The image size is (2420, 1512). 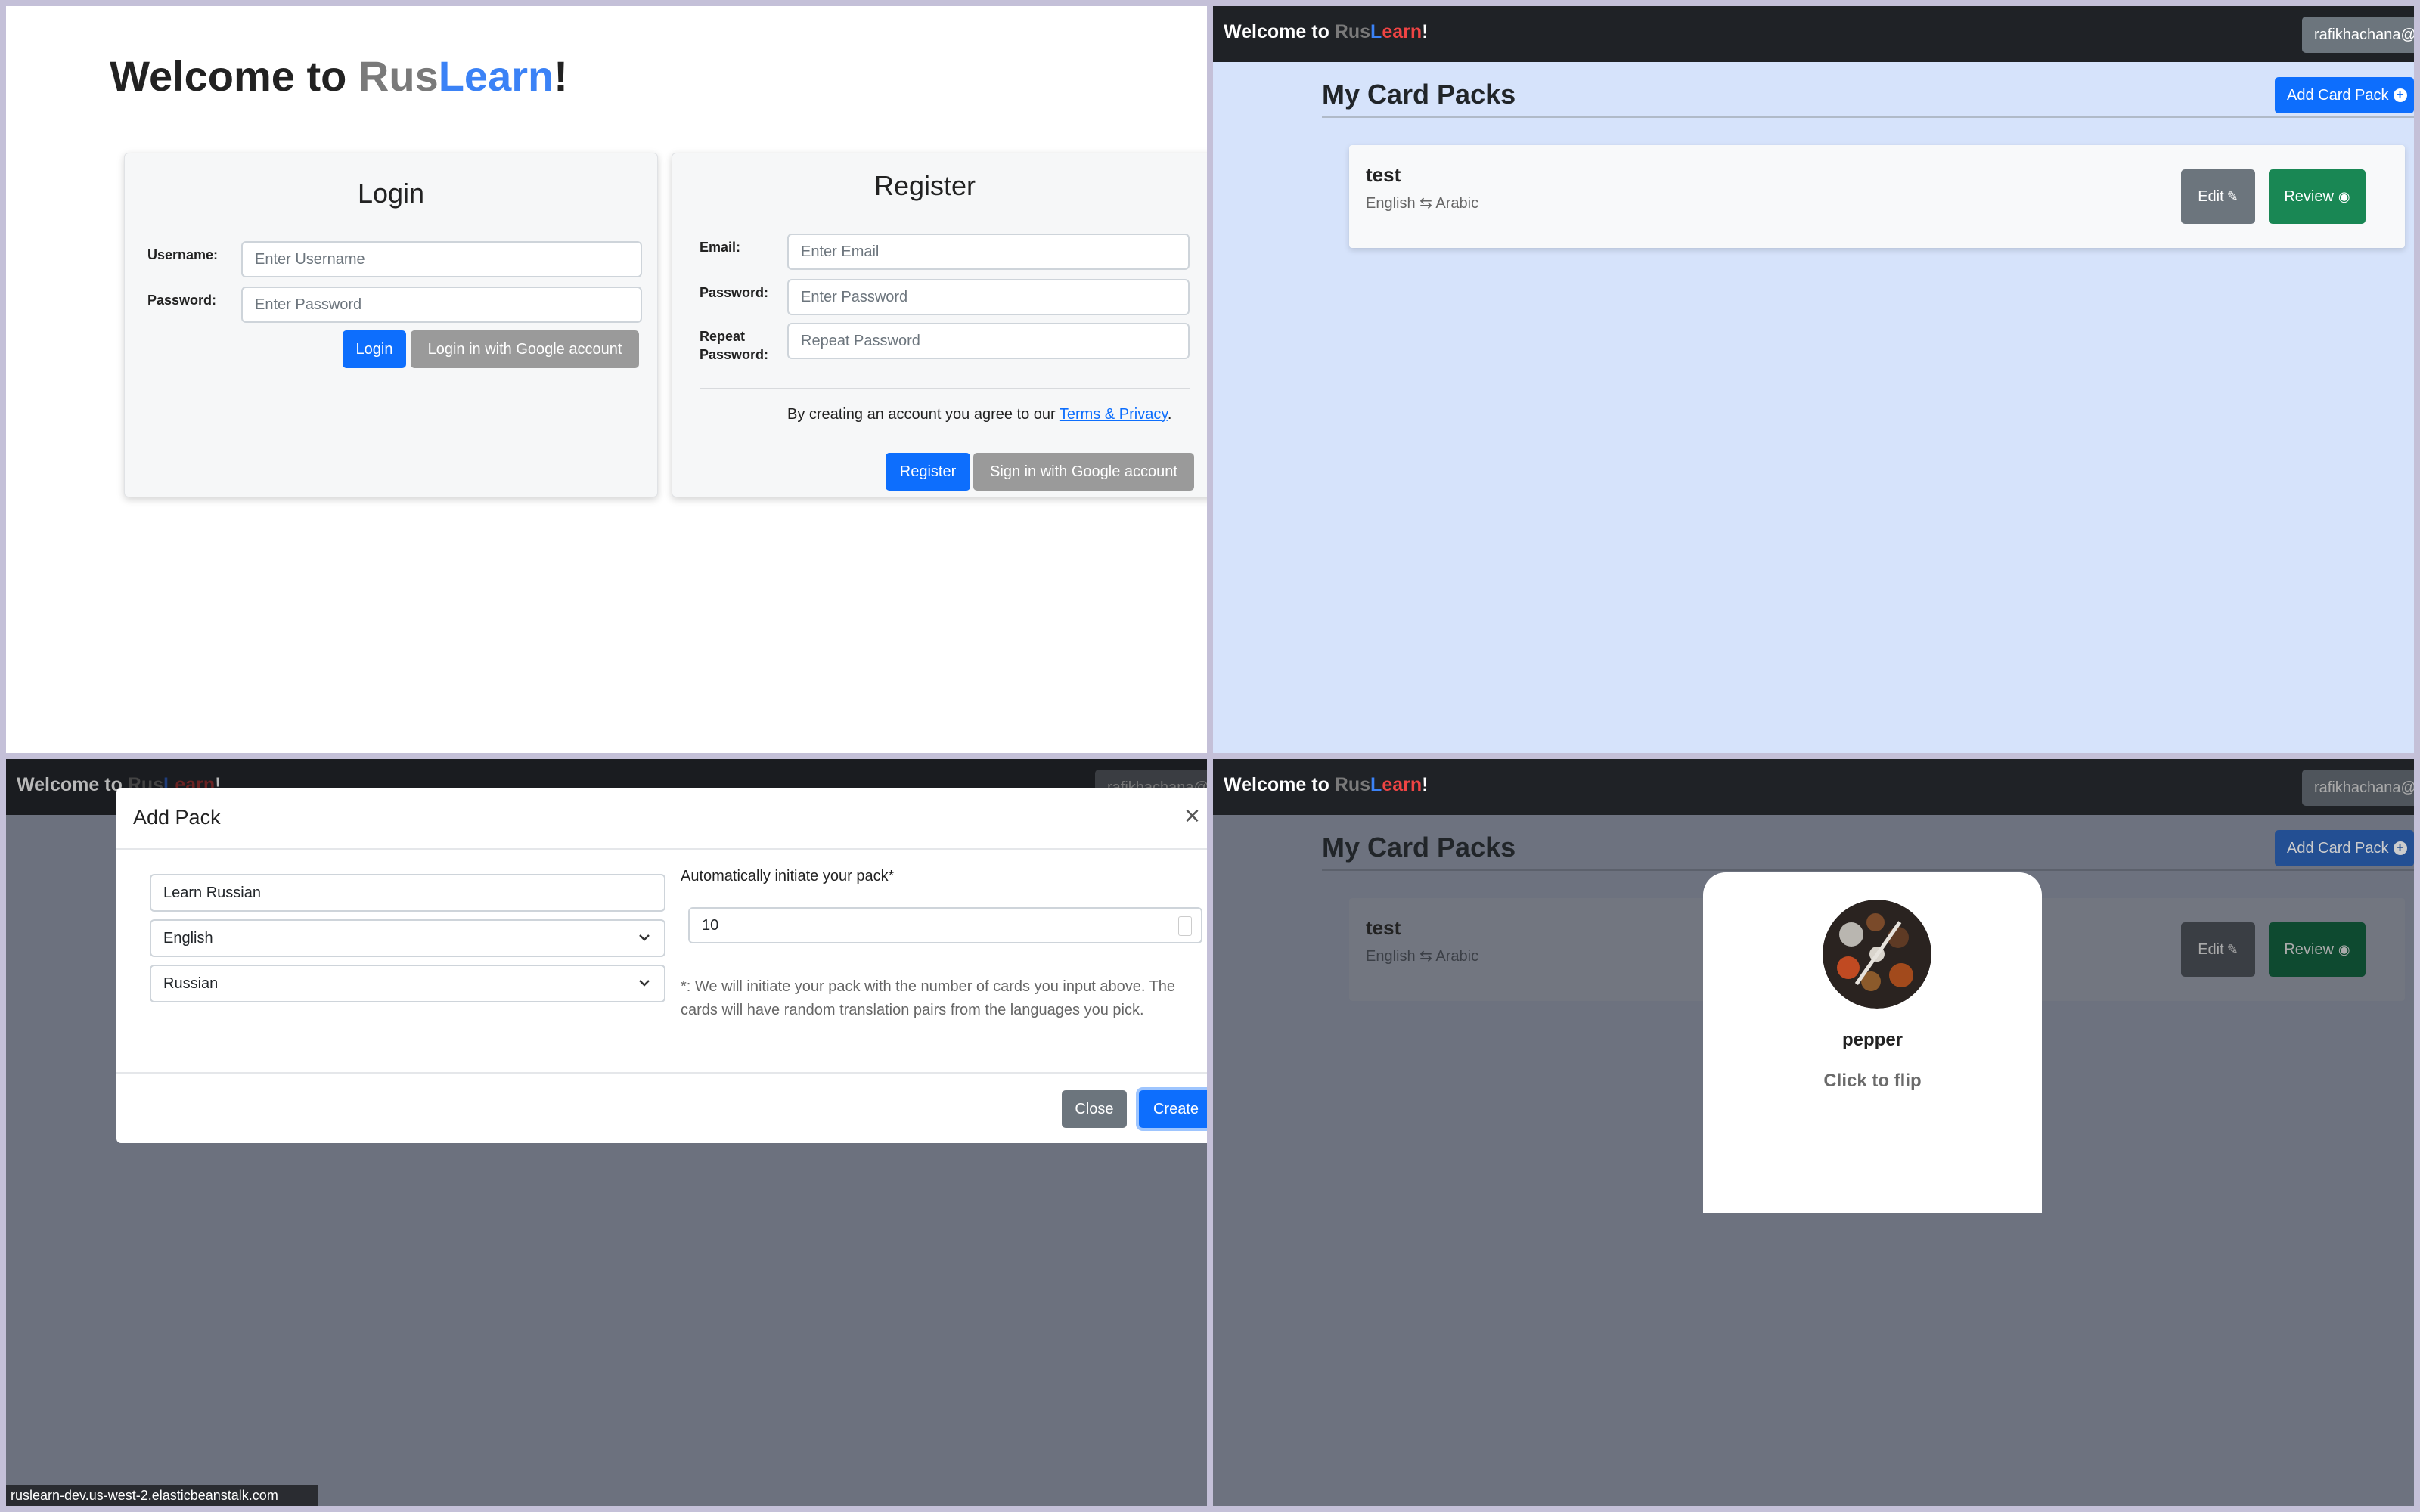 What do you see at coordinates (1083, 472) in the screenshot?
I see `google-signin-button: Sign in with Google account` at bounding box center [1083, 472].